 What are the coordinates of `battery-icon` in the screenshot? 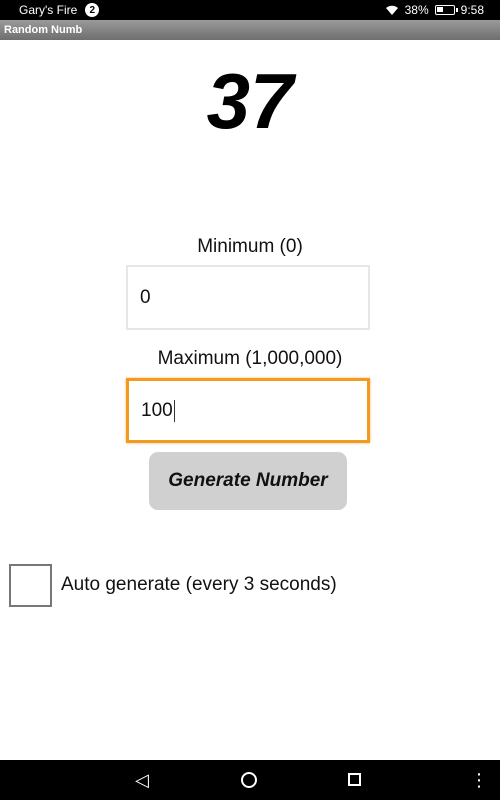 It's located at (446, 10).